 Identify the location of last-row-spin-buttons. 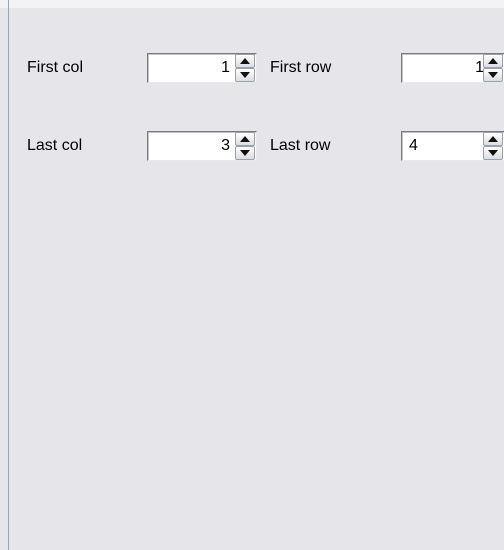
(493, 146).